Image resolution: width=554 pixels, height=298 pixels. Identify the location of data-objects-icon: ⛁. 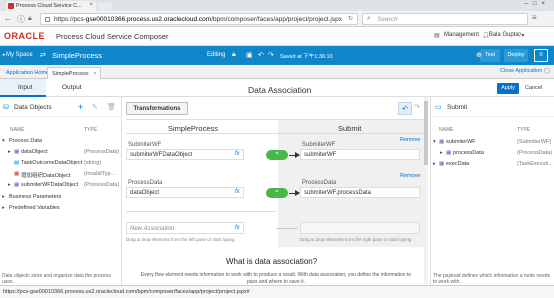
(6, 107).